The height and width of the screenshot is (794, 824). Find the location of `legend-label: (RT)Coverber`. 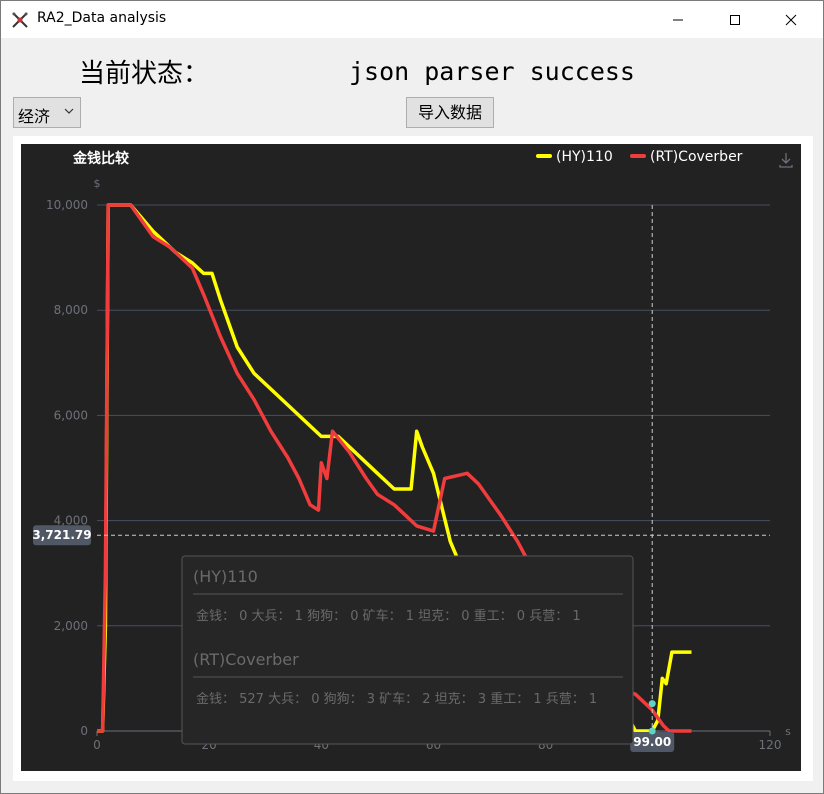

legend-label: (RT)Coverber is located at coordinates (696, 157).